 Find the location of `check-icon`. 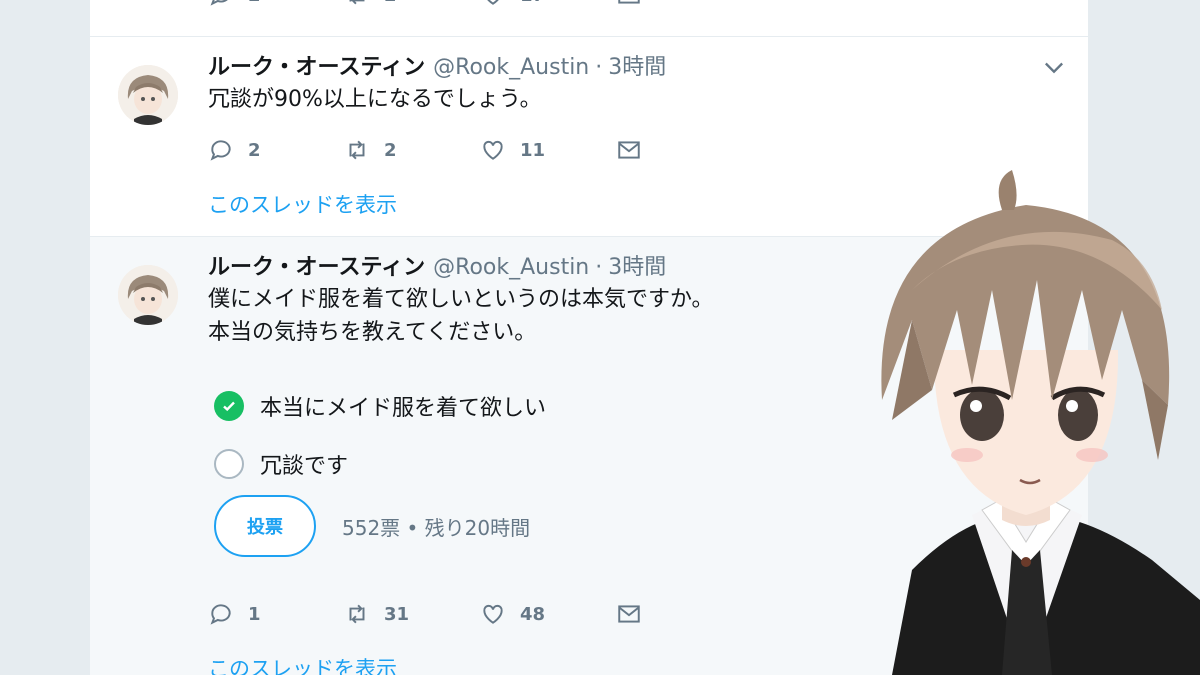

check-icon is located at coordinates (229, 406).